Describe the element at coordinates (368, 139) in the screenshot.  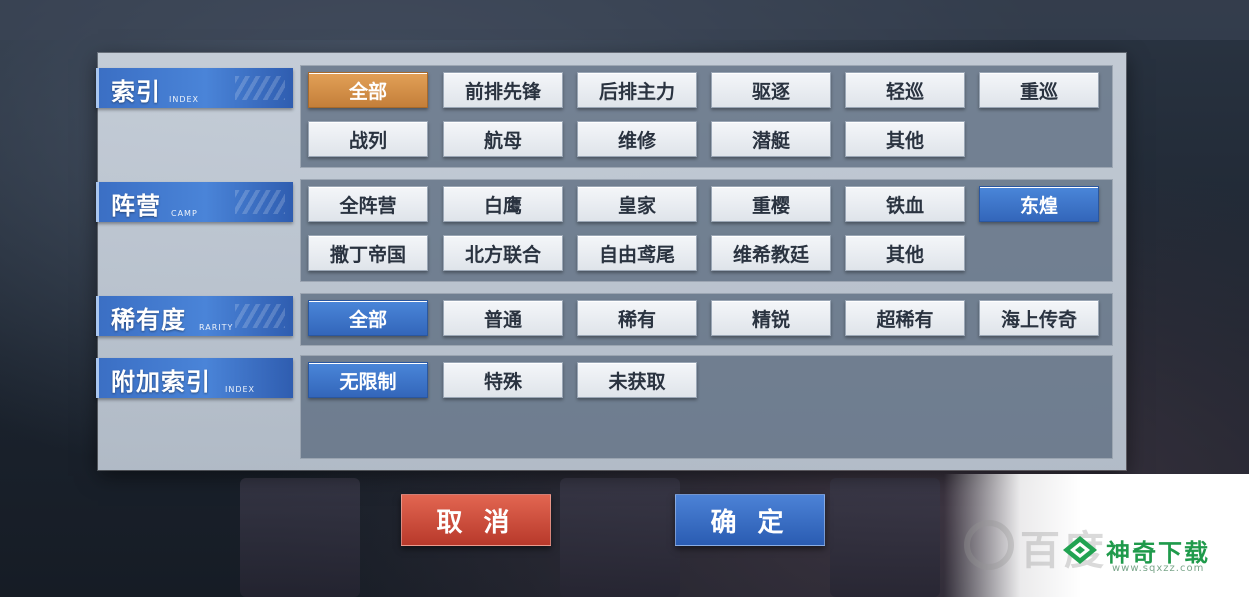
I see `index-option-battleship: 战列` at that location.